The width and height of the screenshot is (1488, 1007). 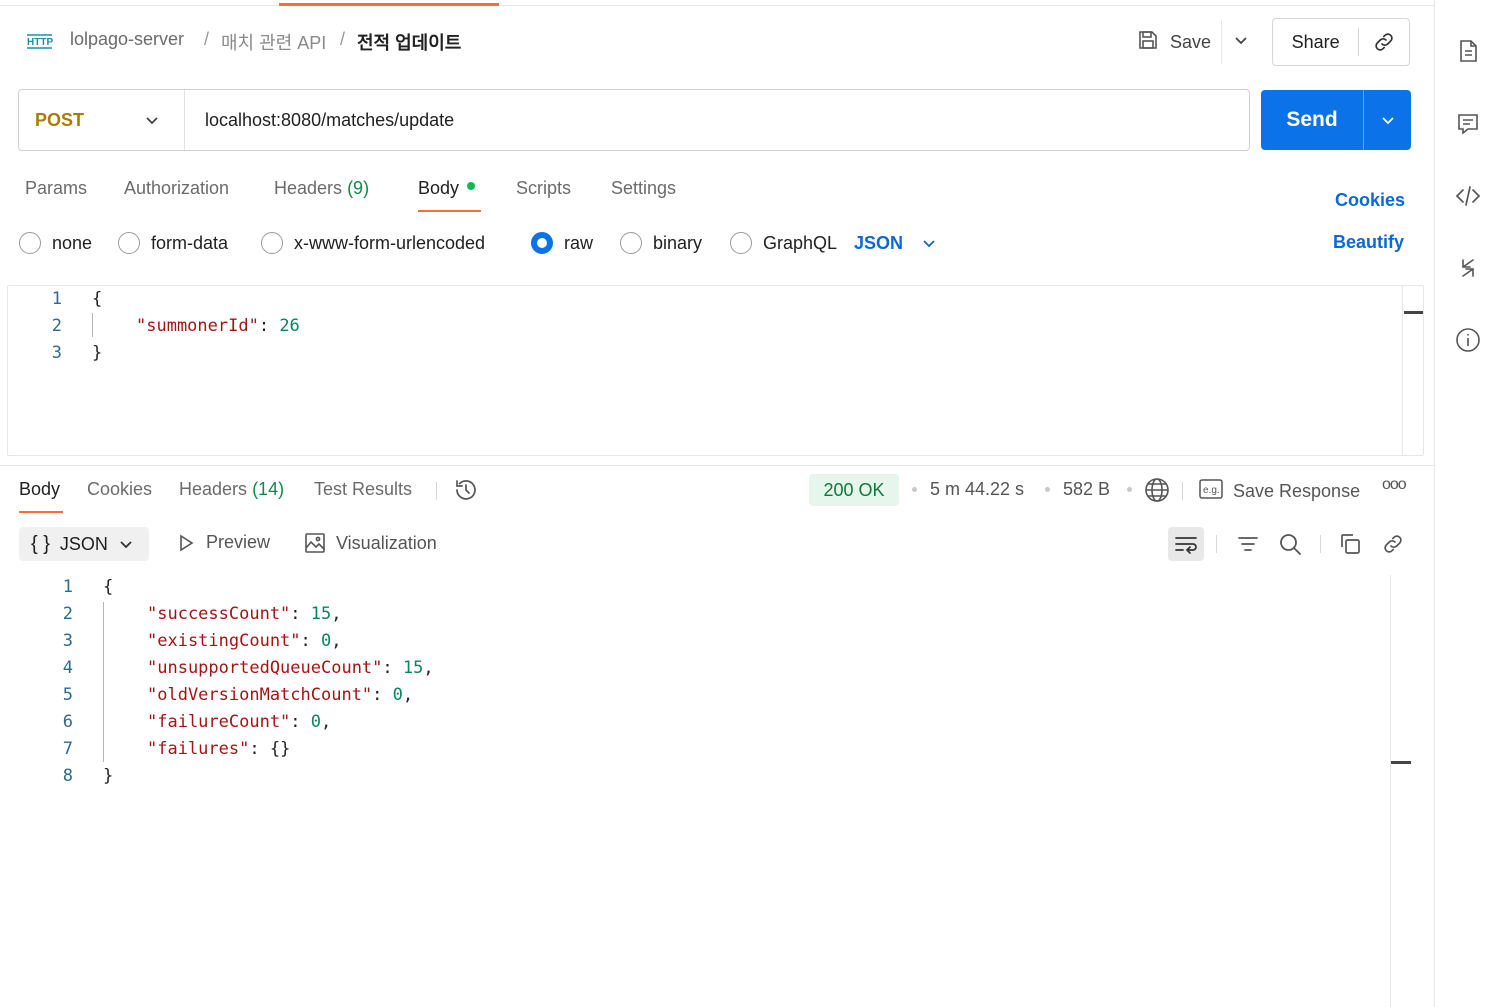 What do you see at coordinates (1315, 42) in the screenshot?
I see `share-button: Share` at bounding box center [1315, 42].